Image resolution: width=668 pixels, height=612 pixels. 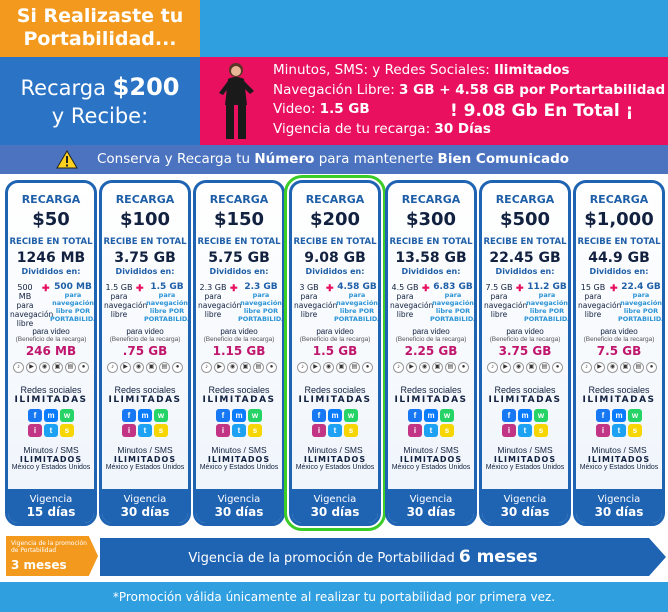 What do you see at coordinates (239, 219) in the screenshot?
I see `card-amount: $150` at bounding box center [239, 219].